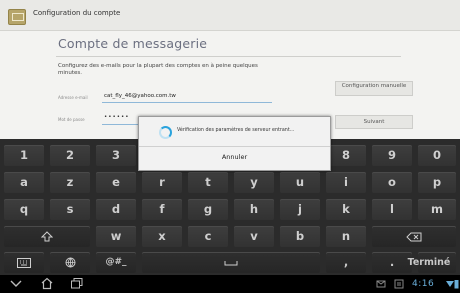 This screenshot has height=293, width=460. What do you see at coordinates (70, 209) in the screenshot?
I see `key-s: s` at bounding box center [70, 209].